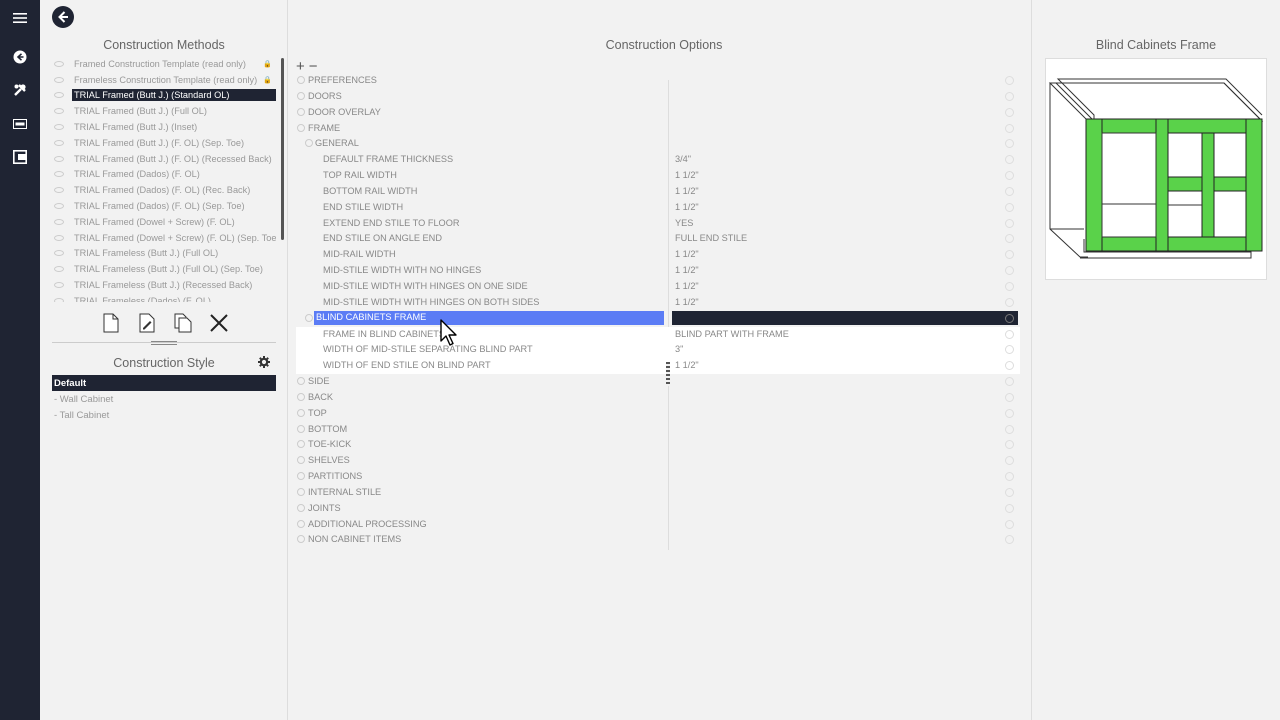 Image resolution: width=1280 pixels, height=720 pixels. I want to click on menu-icon, so click(20, 18).